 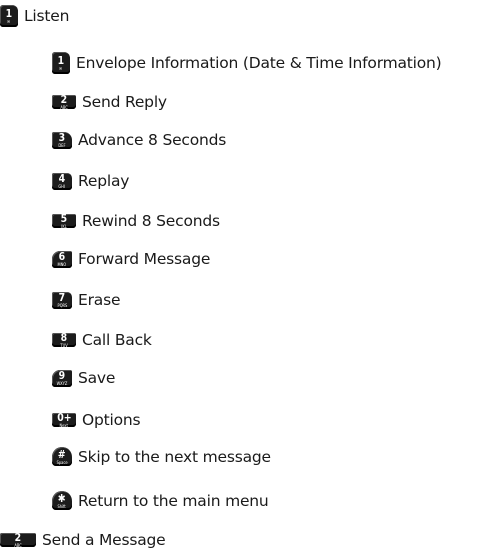 I want to click on menu-item-forward-message: 6 MNO Forward Message, so click(x=131, y=259).